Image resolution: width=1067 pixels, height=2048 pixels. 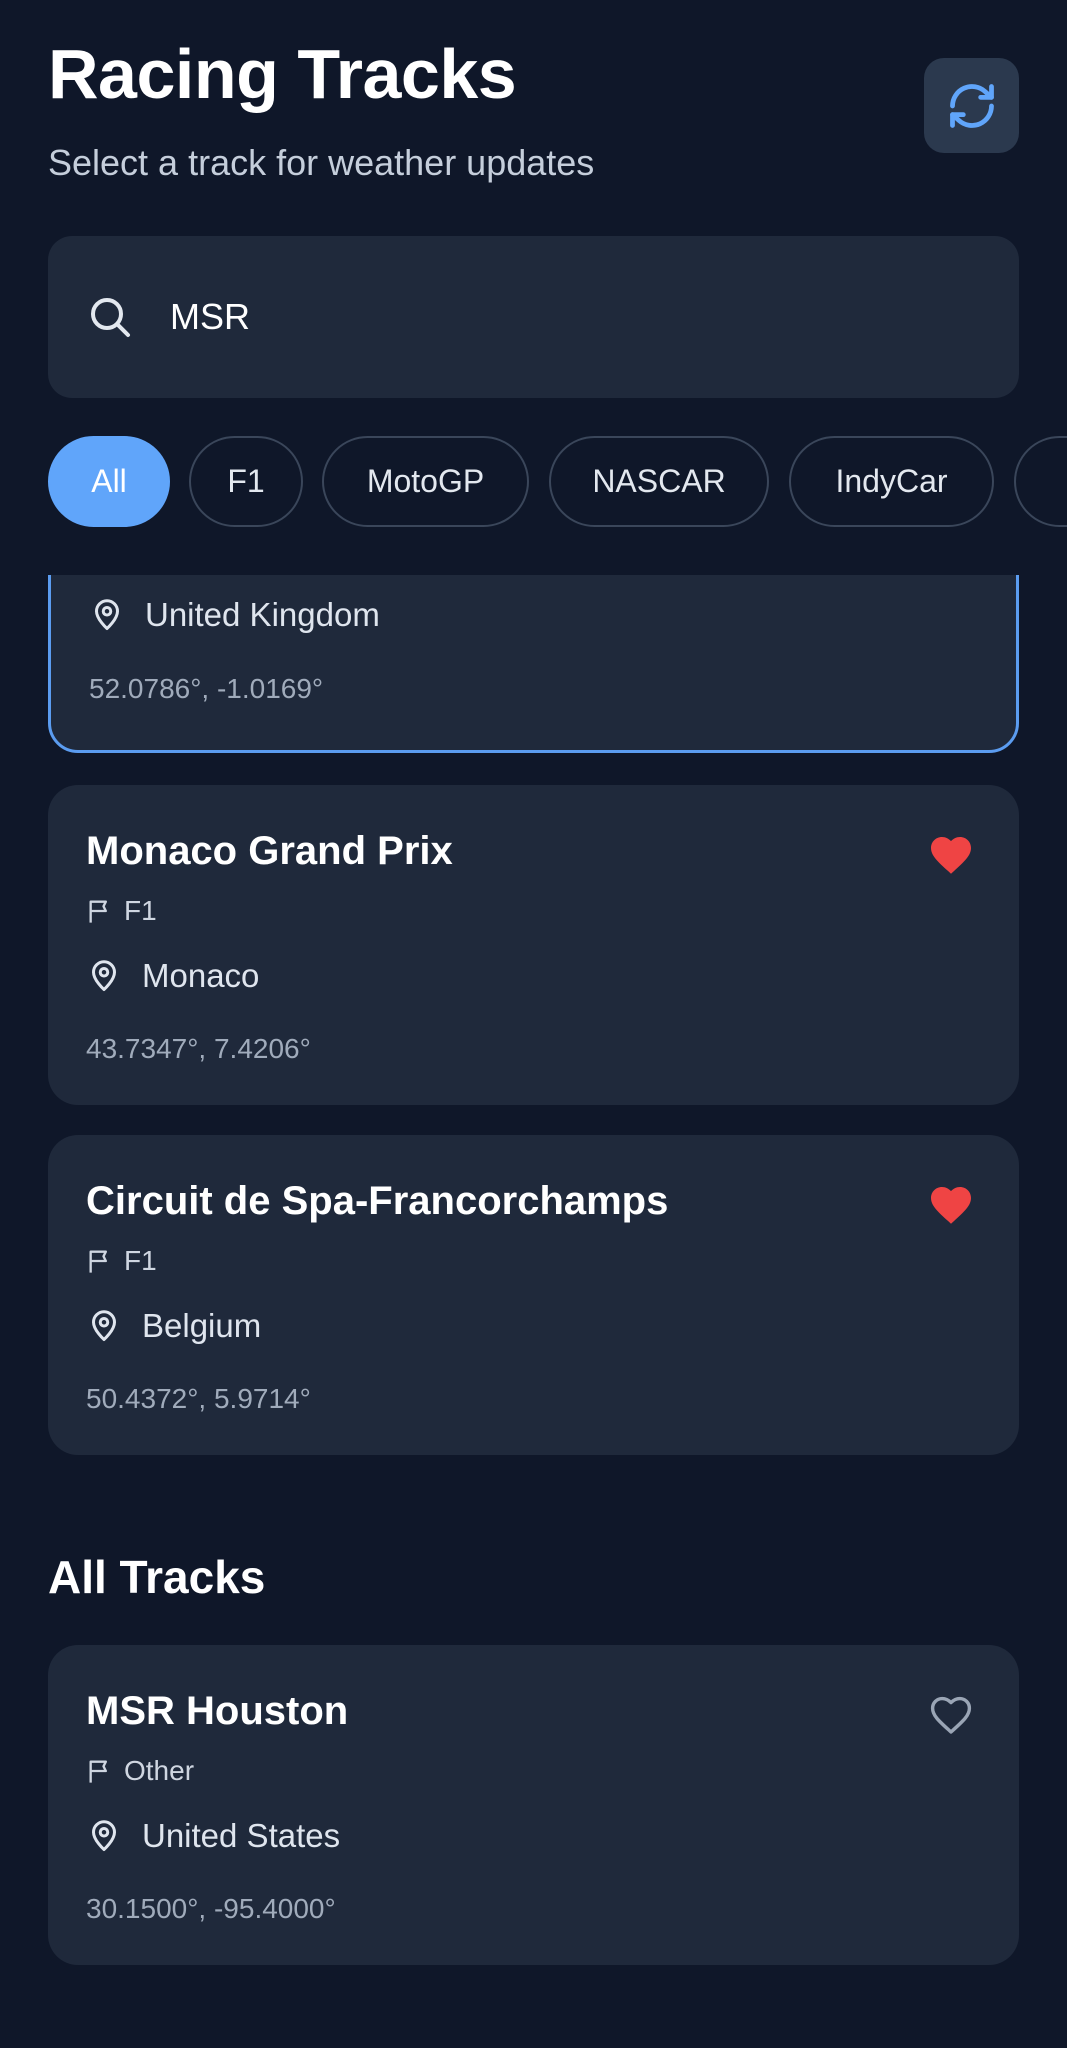 What do you see at coordinates (262, 614) in the screenshot?
I see `track-location-label: United Kingdom` at bounding box center [262, 614].